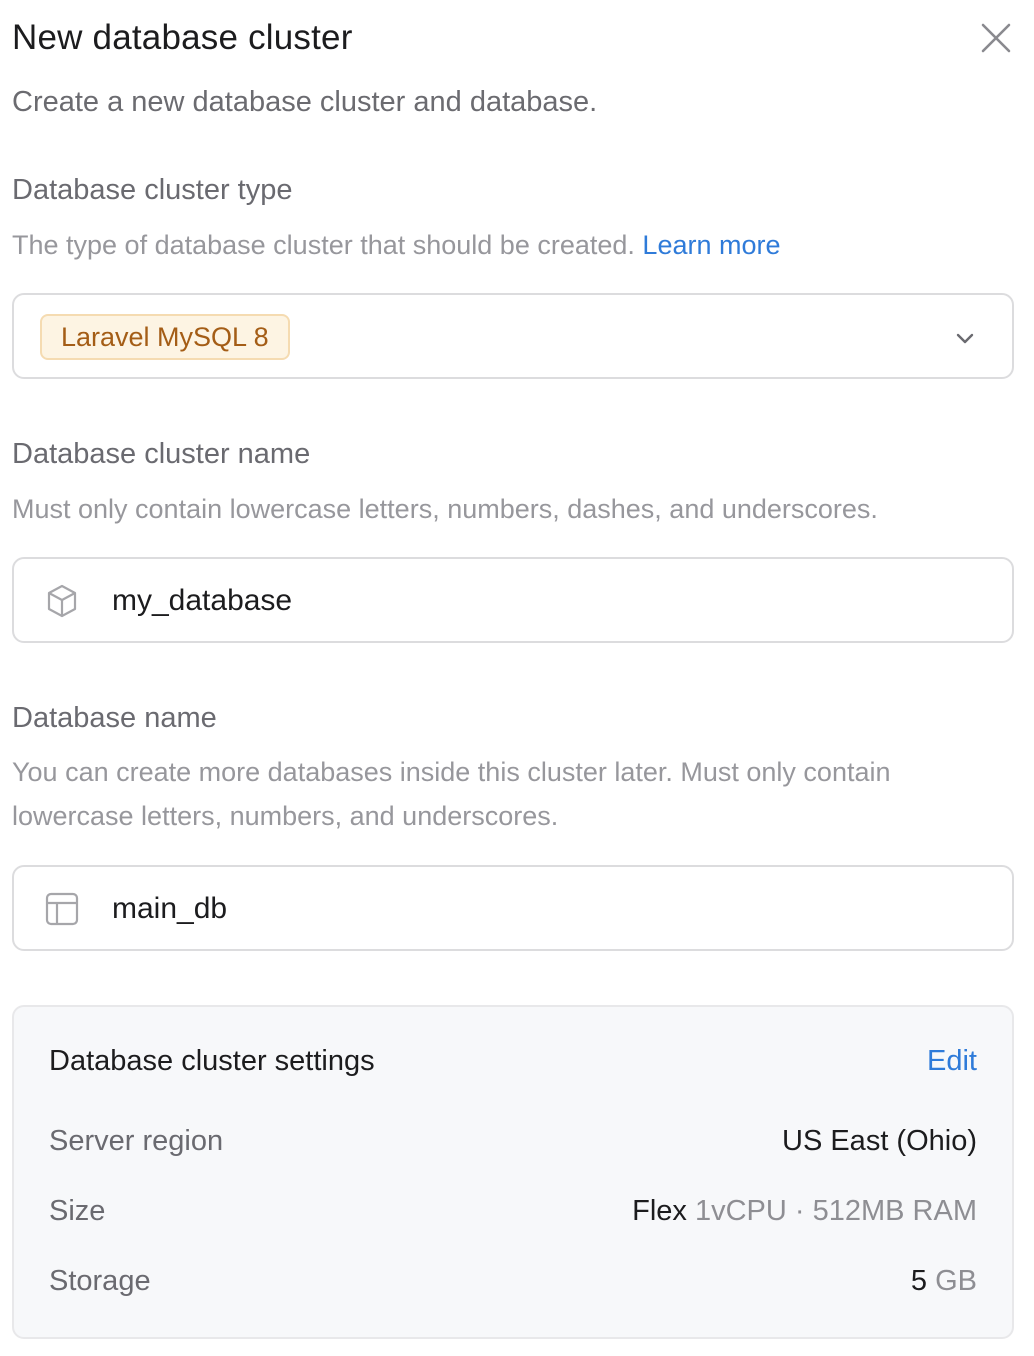 The width and height of the screenshot is (1034, 1356). I want to click on database-name-value: main_db, so click(170, 908).